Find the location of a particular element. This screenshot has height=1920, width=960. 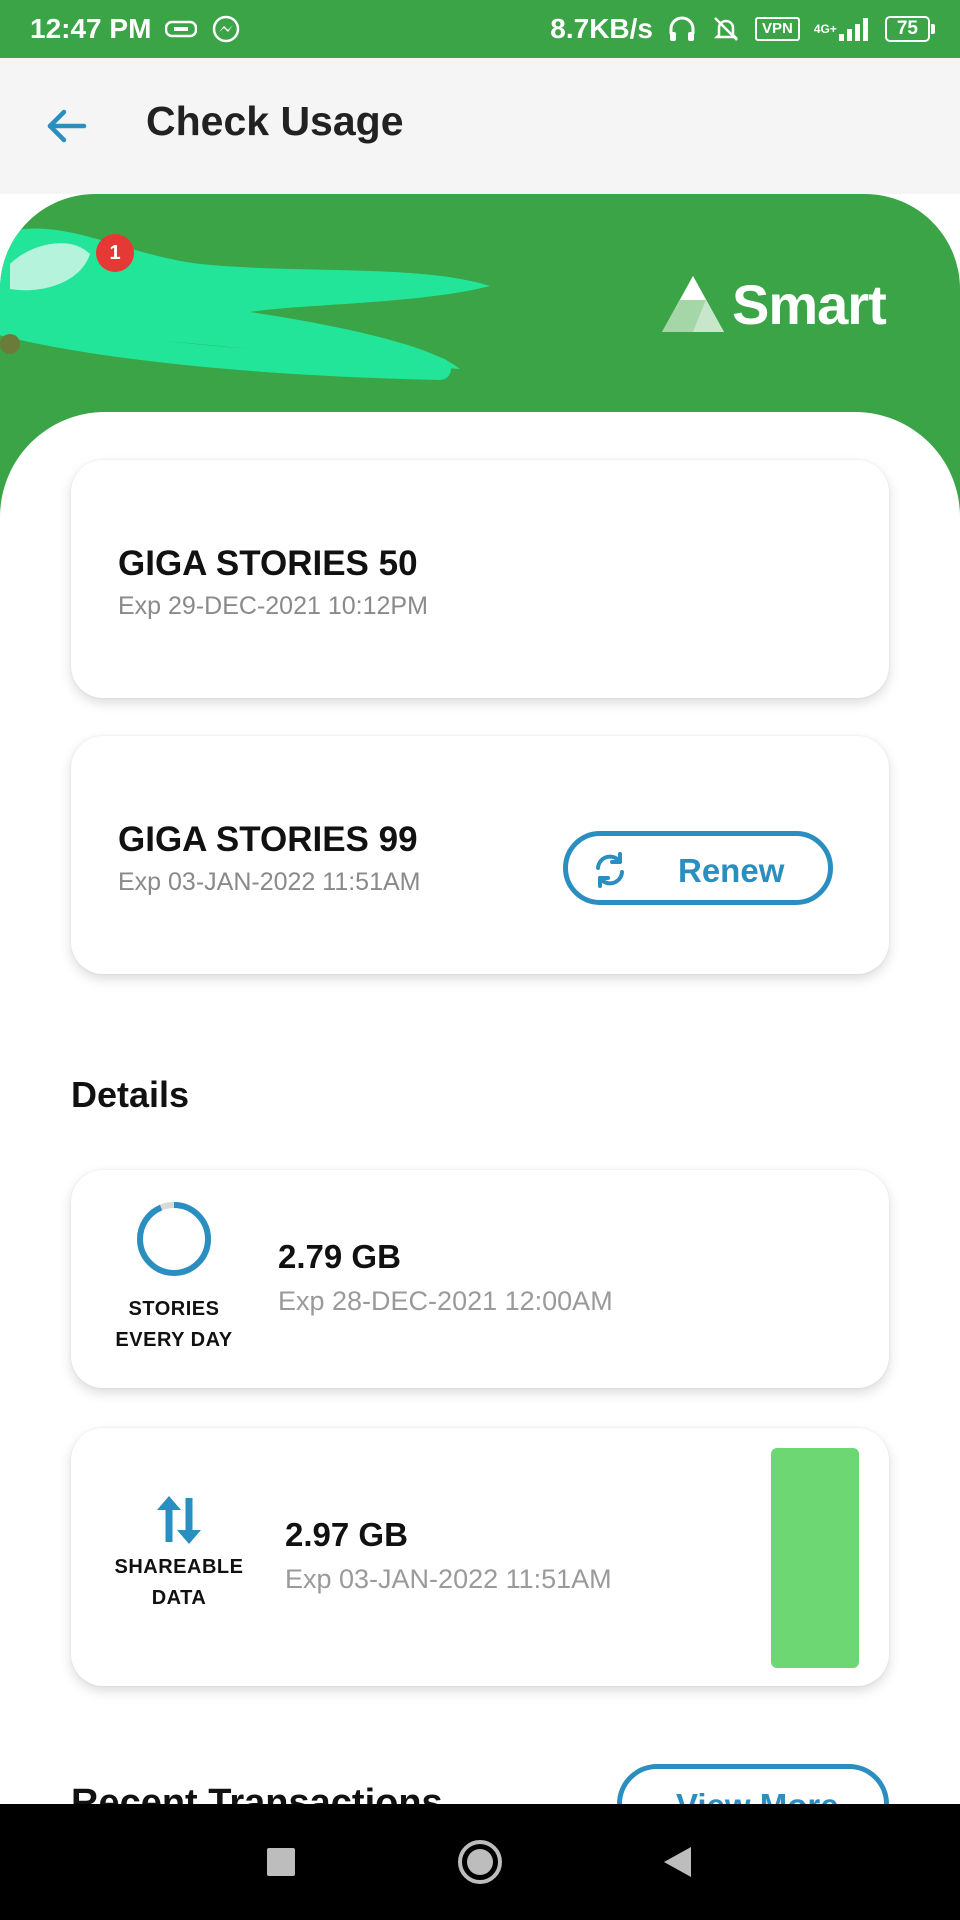

data-amount: 2.79 GB is located at coordinates (339, 1256).